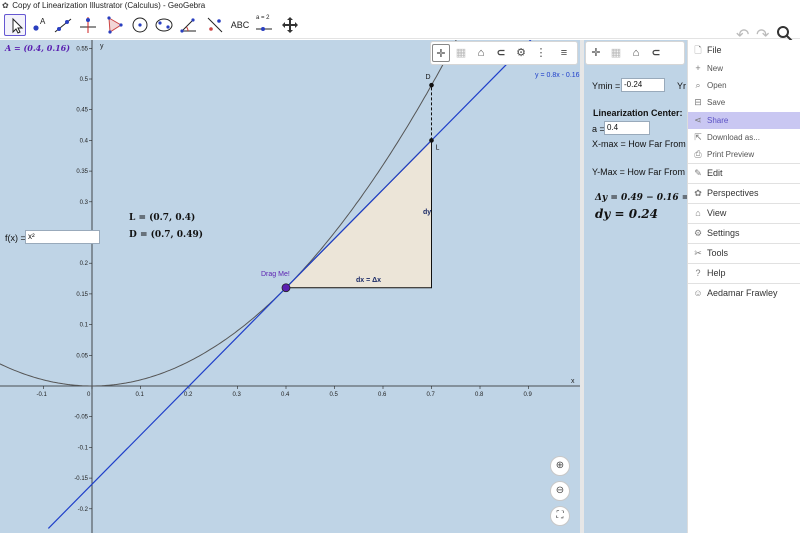  I want to click on menu-item-label: Edit, so click(715, 173).